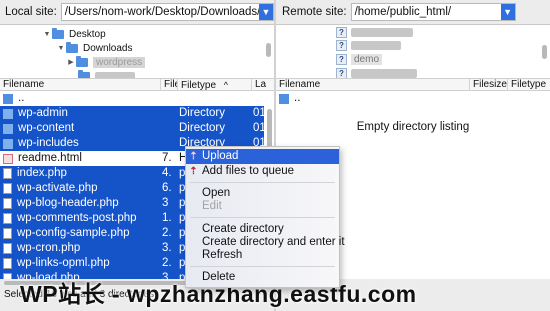 The height and width of the screenshot is (311, 550). Describe the element at coordinates (413, 127) in the screenshot. I see `empty-directory-message: Empty directory listing` at that location.